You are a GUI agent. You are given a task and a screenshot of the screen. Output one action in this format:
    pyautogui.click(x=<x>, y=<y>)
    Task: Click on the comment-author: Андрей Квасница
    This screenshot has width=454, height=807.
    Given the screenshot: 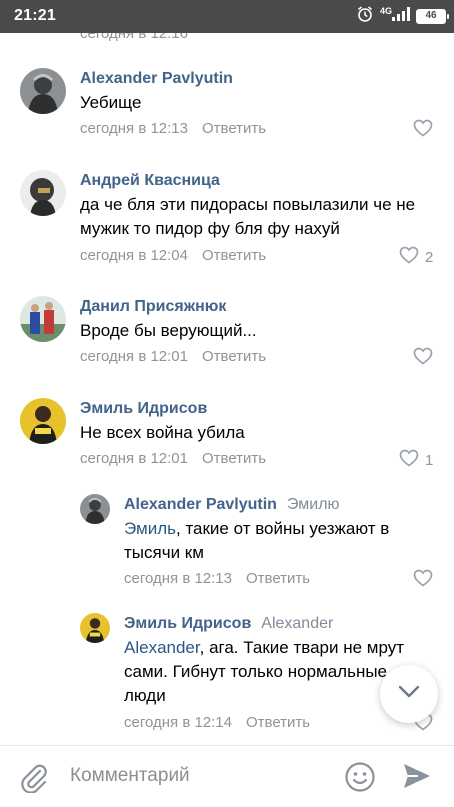 What is the action you would take?
    pyautogui.click(x=150, y=181)
    